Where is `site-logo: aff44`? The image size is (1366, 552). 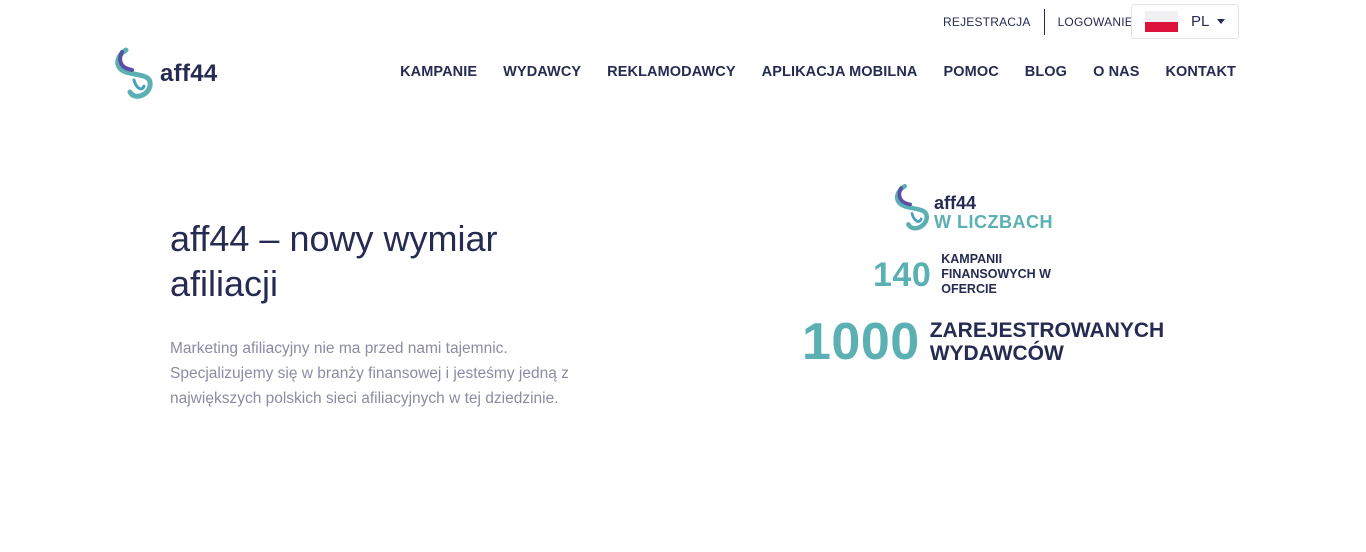
site-logo: aff44 is located at coordinates (165, 74).